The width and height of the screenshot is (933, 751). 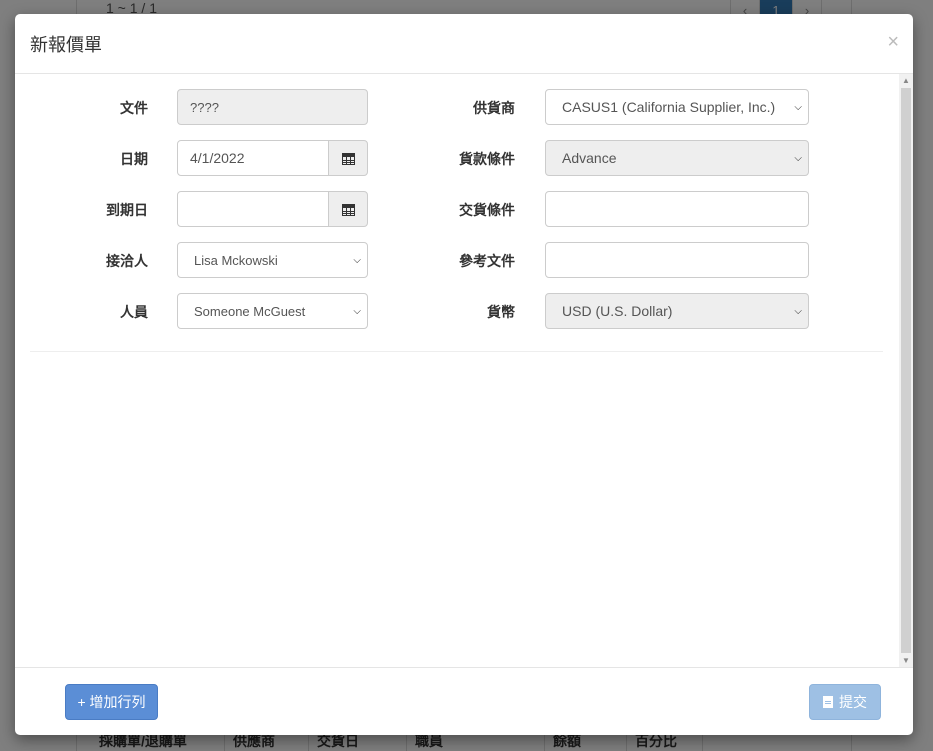 I want to click on delivery-terms-label: 交貨條件, so click(x=487, y=210).